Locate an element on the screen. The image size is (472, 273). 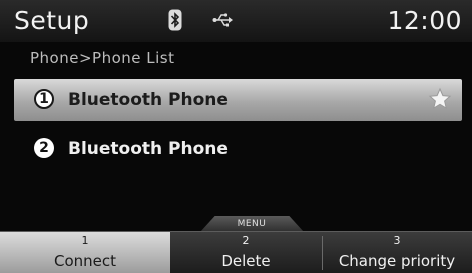
usb-icon is located at coordinates (222, 20).